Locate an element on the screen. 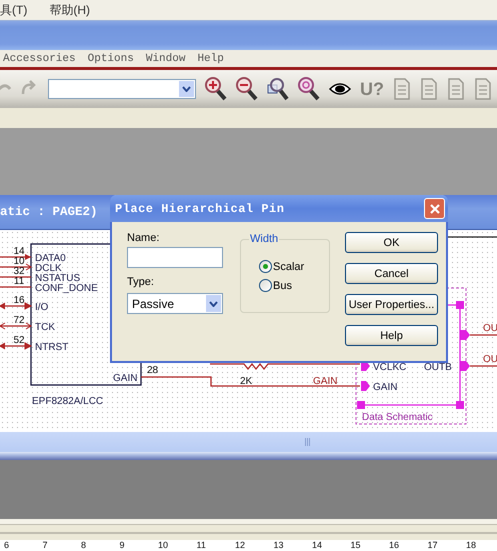 This screenshot has width=497, height=551. resistor-value: 2K is located at coordinates (246, 381).